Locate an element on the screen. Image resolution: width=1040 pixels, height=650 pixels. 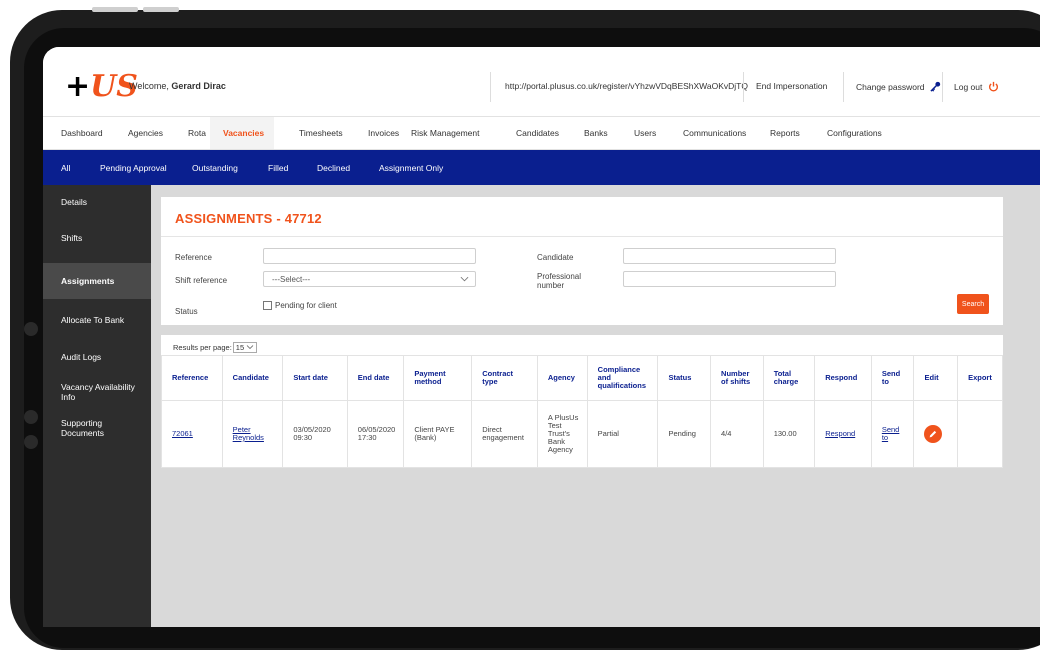
status-cell: Pending is located at coordinates (684, 434).